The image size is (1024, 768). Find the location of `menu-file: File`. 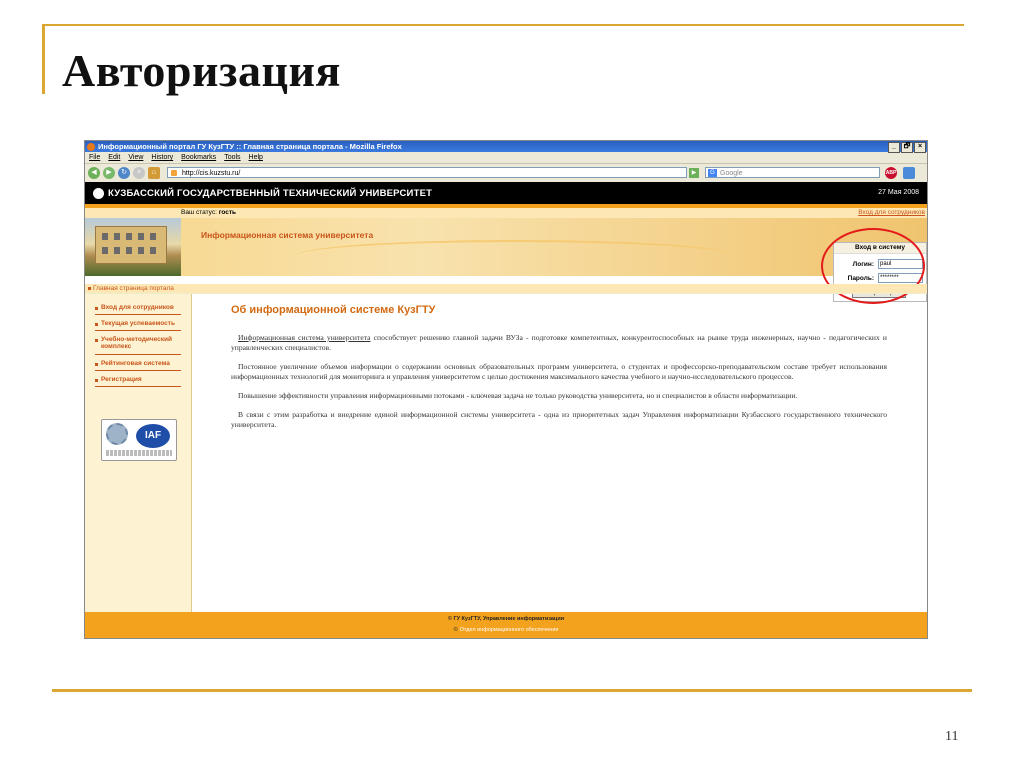

menu-file: File is located at coordinates (94, 157).